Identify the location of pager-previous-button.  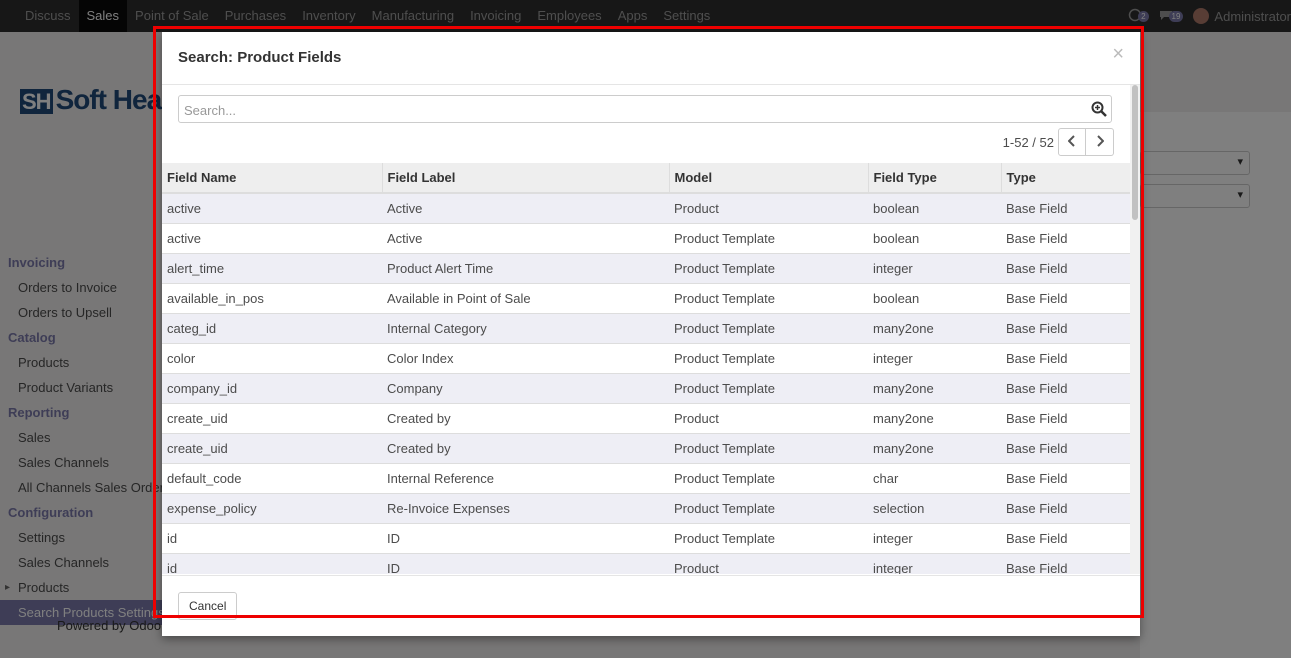
(1072, 142).